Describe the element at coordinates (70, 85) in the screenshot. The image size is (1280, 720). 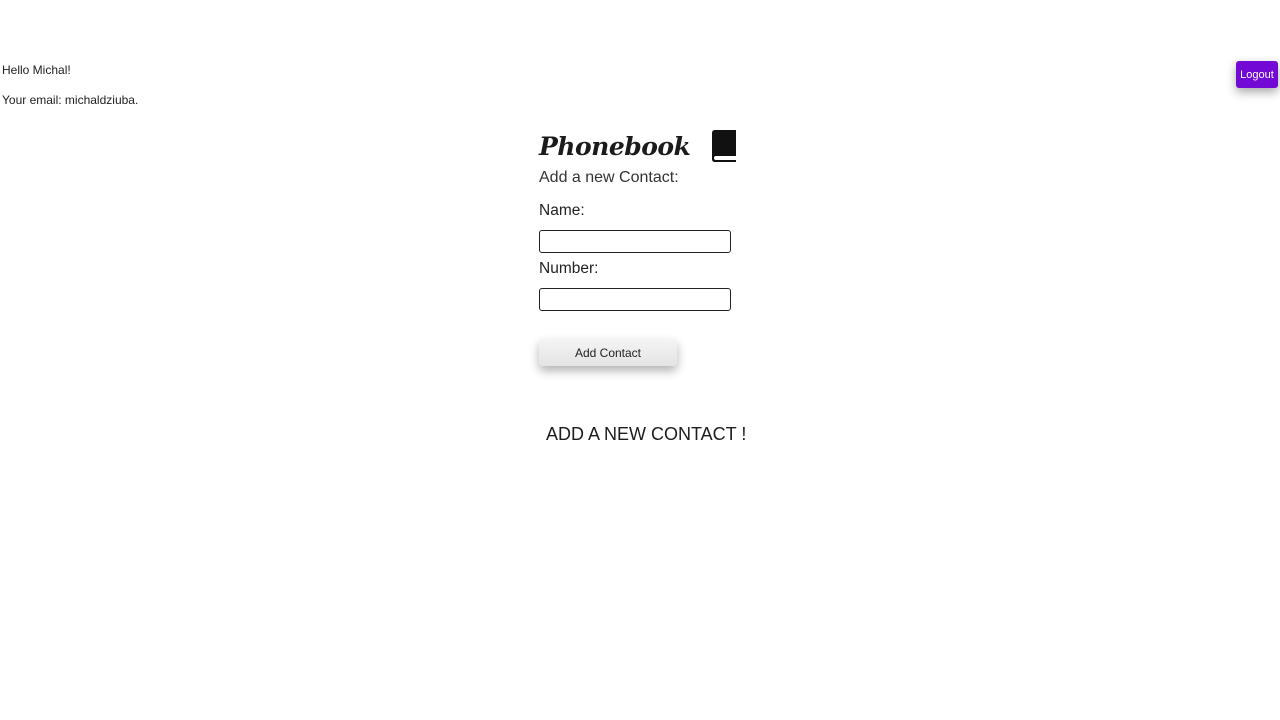
I see `user-info: Hello Michal! Your email: michaldziuba.` at that location.